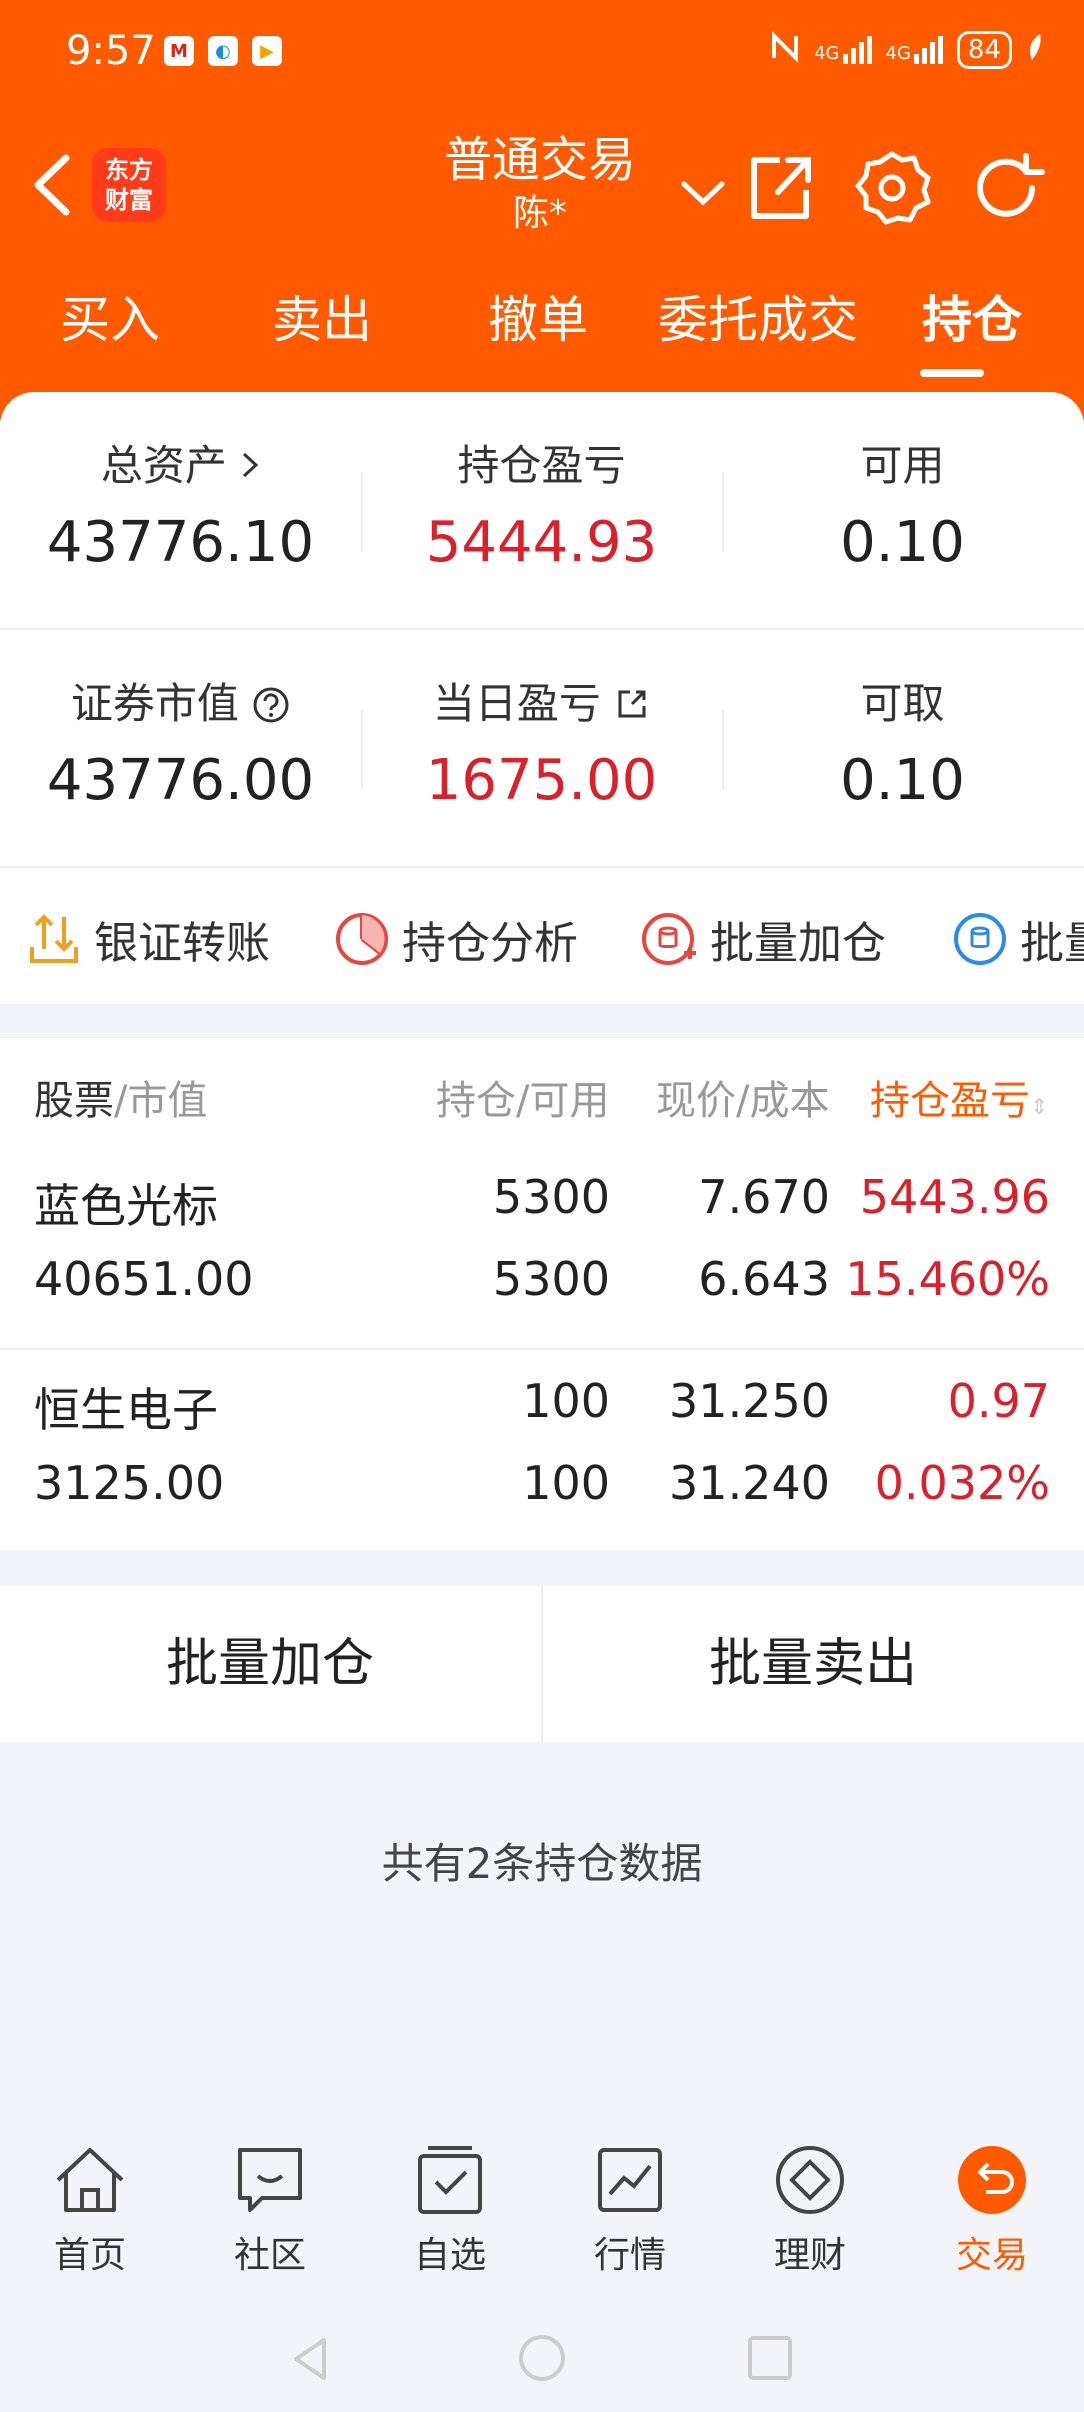 Image resolution: width=1084 pixels, height=2412 pixels. Describe the element at coordinates (551, 1279) in the screenshot. I see `stock-available: 5300` at that location.